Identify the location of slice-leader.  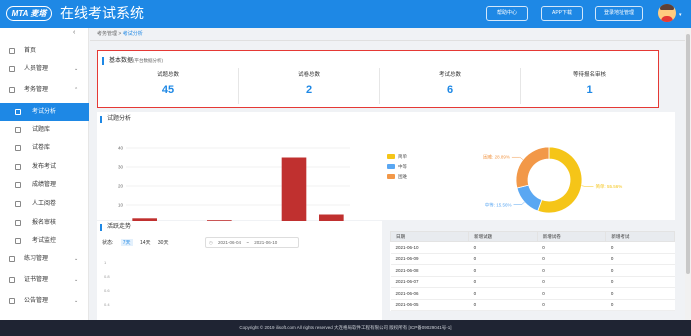
(587, 186).